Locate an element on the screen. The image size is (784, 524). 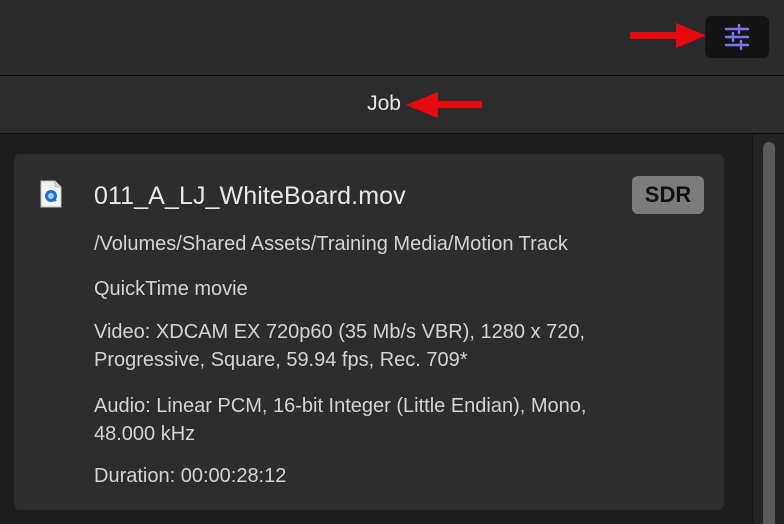
tab-job: Job is located at coordinates (384, 104).